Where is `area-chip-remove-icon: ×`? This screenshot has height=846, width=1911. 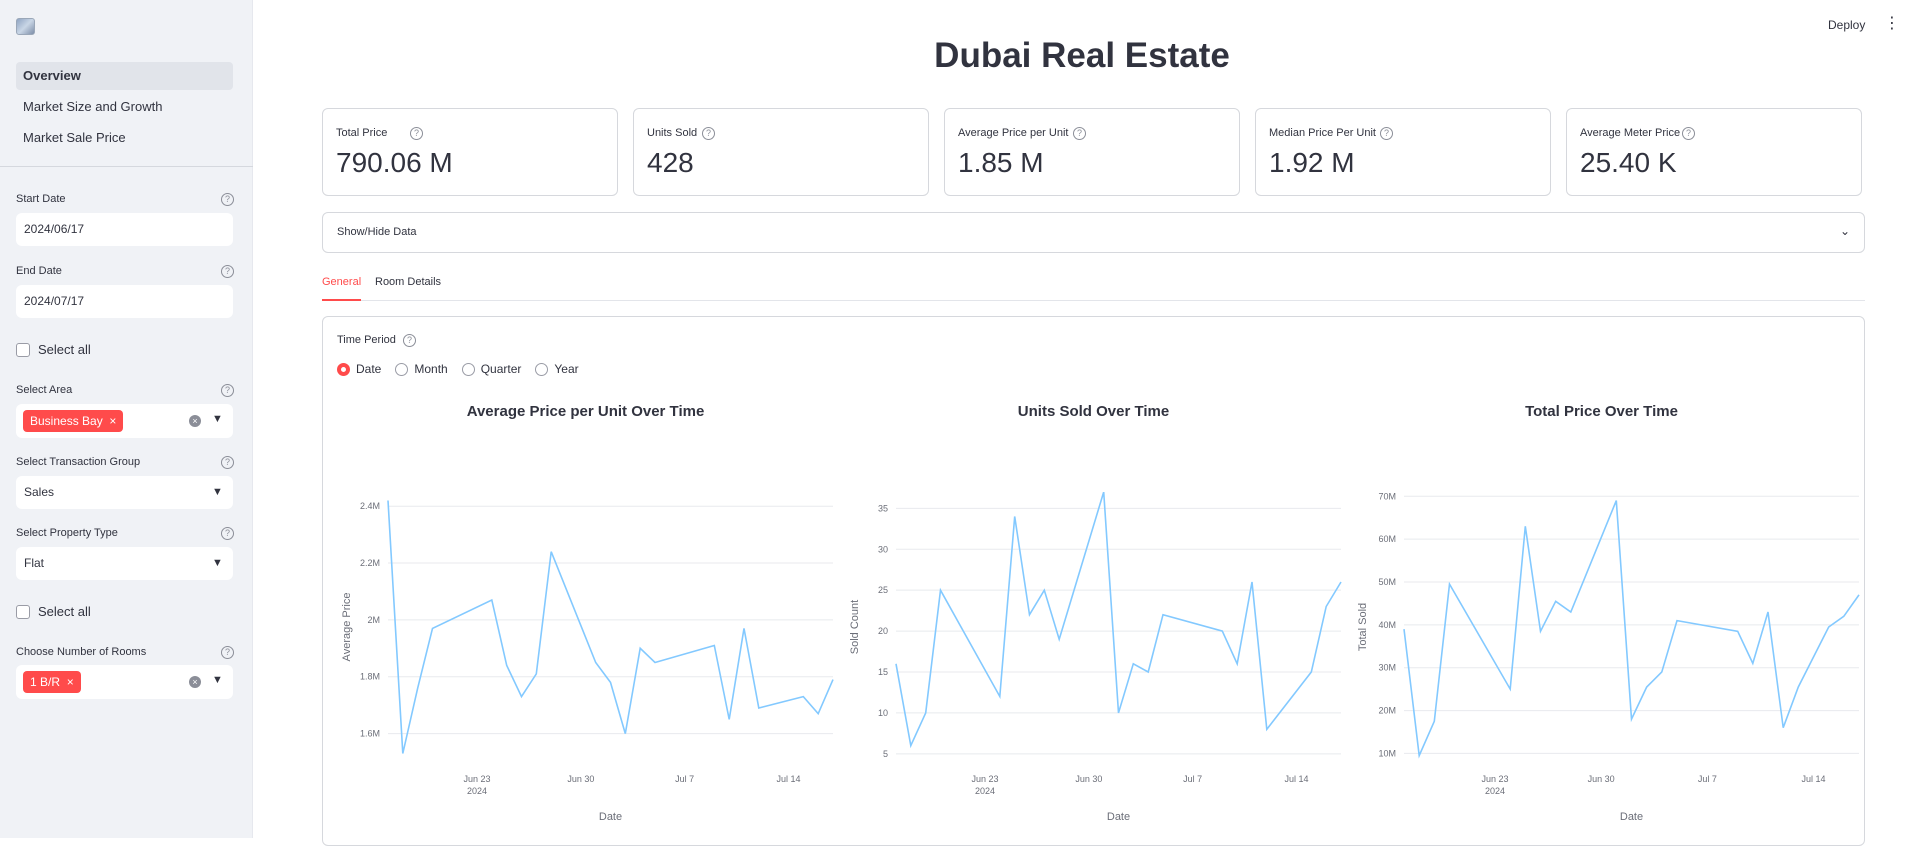
area-chip-remove-icon: × is located at coordinates (112, 421).